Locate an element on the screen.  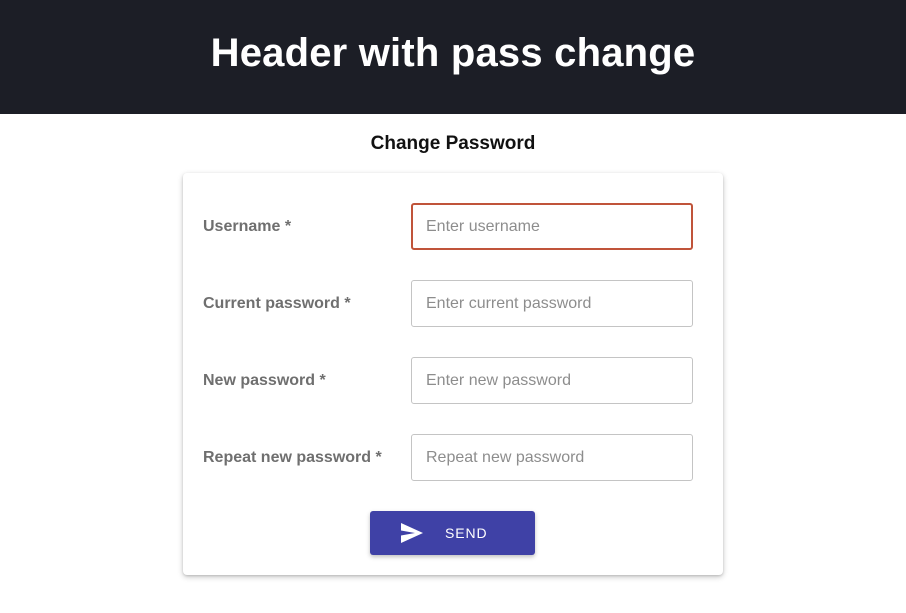
current-password-input is located at coordinates (552, 303).